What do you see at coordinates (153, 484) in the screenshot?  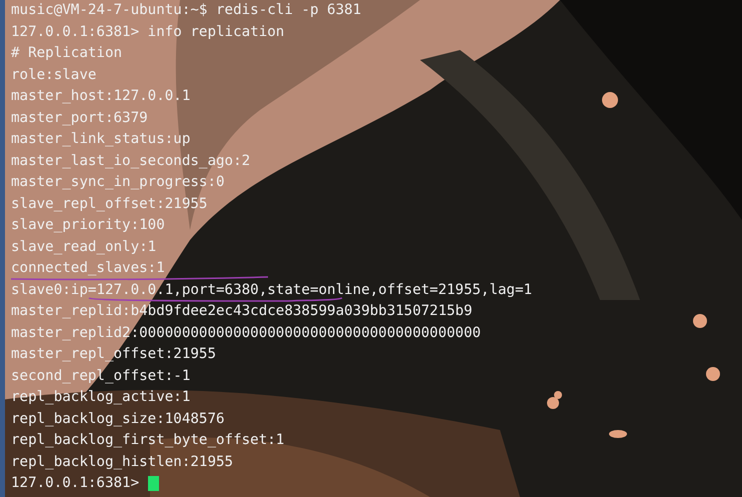 I see `text-cursor` at bounding box center [153, 484].